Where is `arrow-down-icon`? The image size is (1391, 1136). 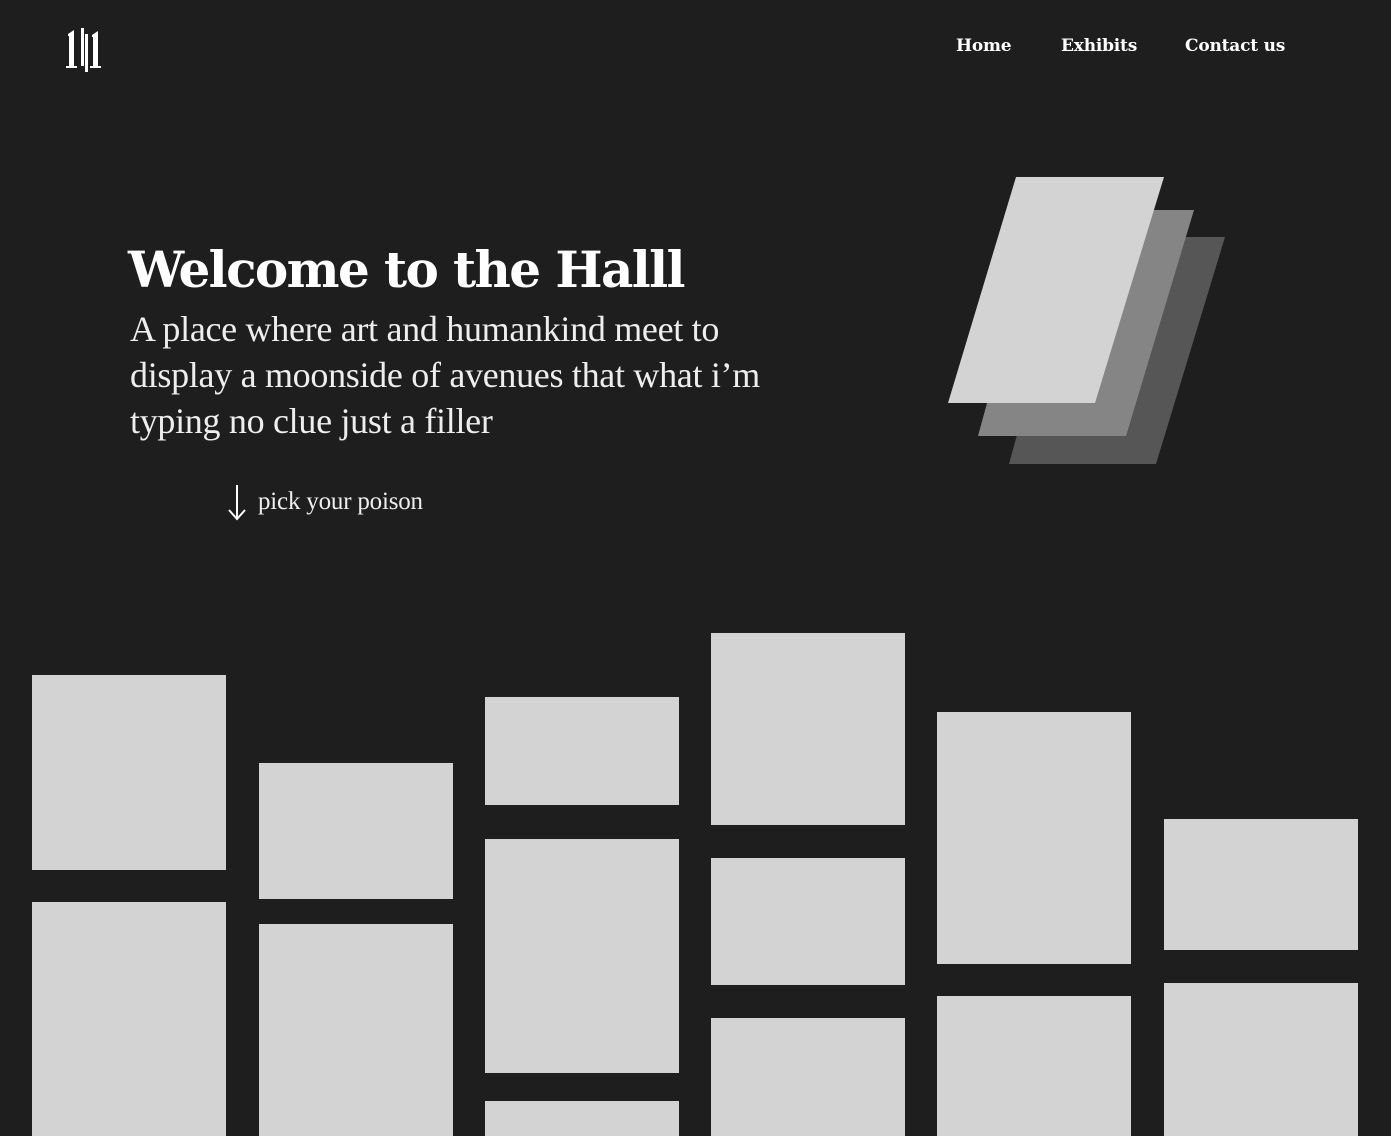
arrow-down-icon is located at coordinates (237, 503).